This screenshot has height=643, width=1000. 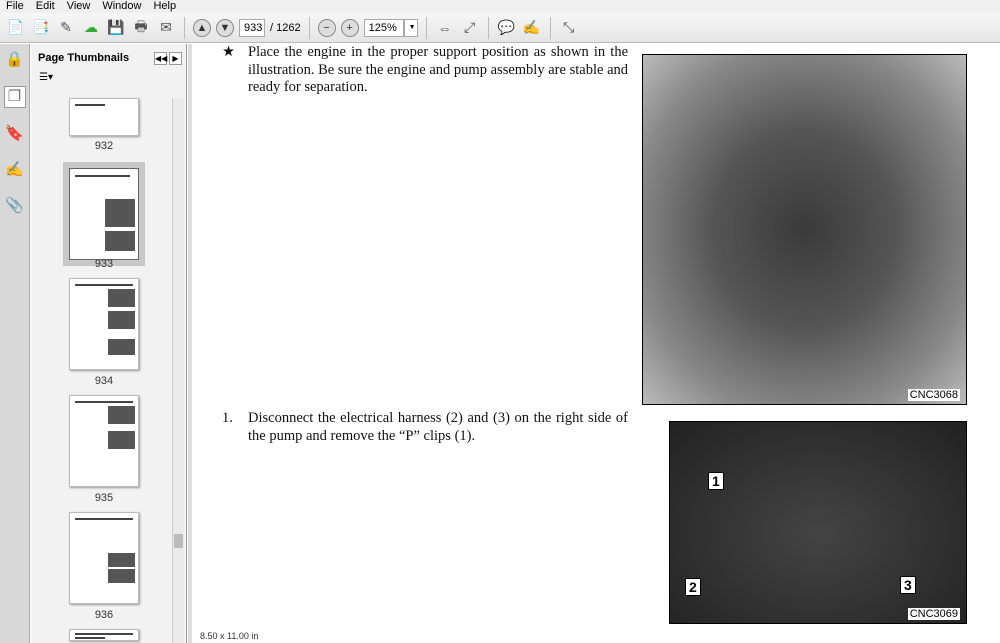 I want to click on print-icon: 🖶, so click(x=141, y=28).